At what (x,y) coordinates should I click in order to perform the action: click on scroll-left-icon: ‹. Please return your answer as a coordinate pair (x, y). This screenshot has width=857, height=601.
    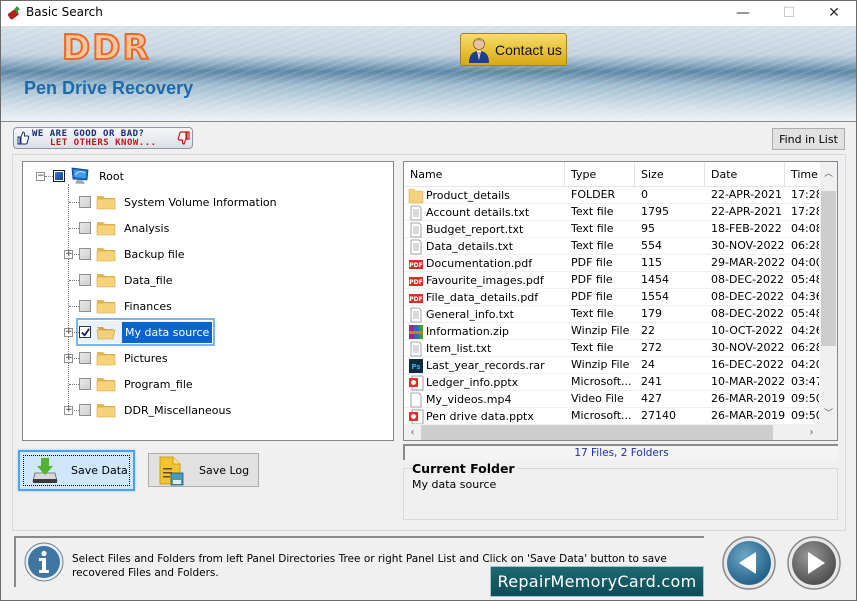
    Looking at the image, I should click on (412, 432).